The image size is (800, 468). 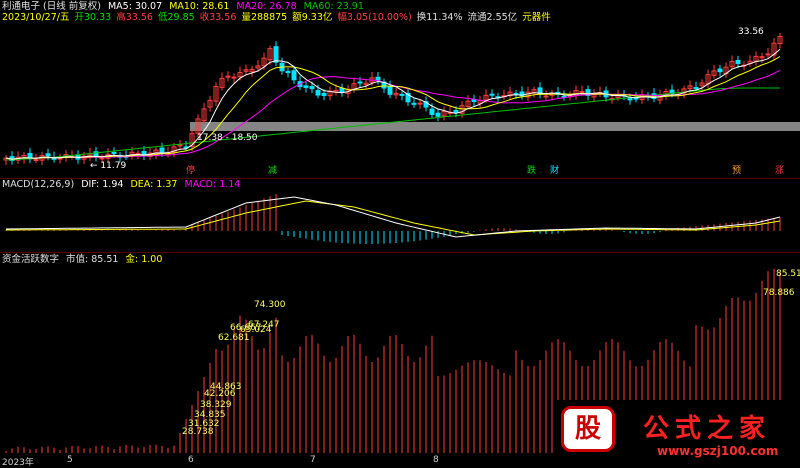 What do you see at coordinates (736, 171) in the screenshot?
I see `event-tag-forecast: 预` at bounding box center [736, 171].